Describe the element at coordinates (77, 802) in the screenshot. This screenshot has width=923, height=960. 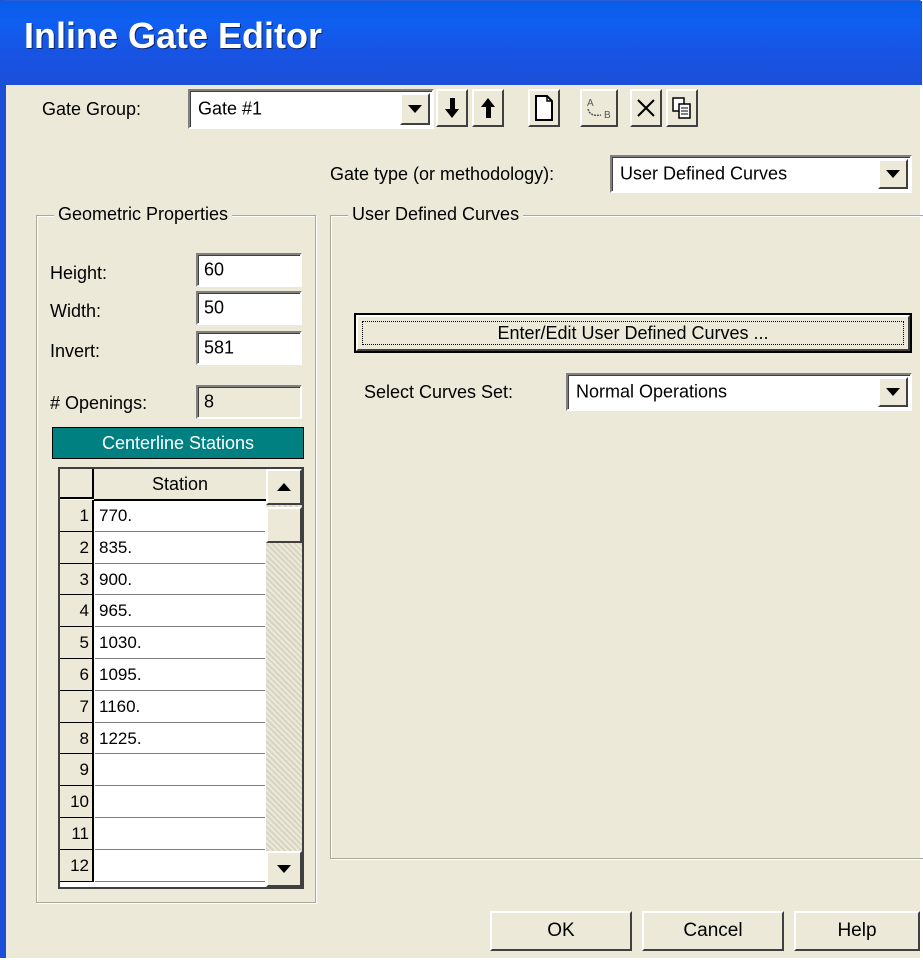
I see `row-number: 10` at that location.